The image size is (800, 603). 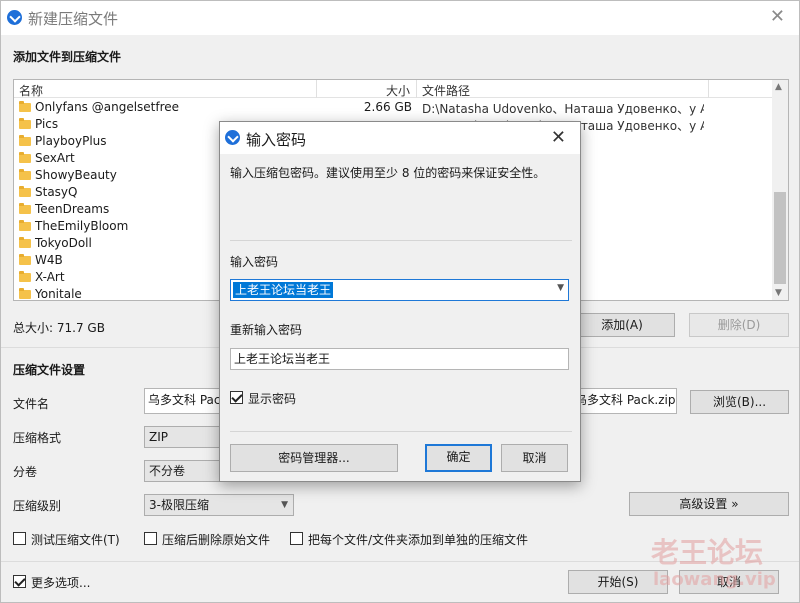 I want to click on row-name: Pics, so click(x=47, y=124).